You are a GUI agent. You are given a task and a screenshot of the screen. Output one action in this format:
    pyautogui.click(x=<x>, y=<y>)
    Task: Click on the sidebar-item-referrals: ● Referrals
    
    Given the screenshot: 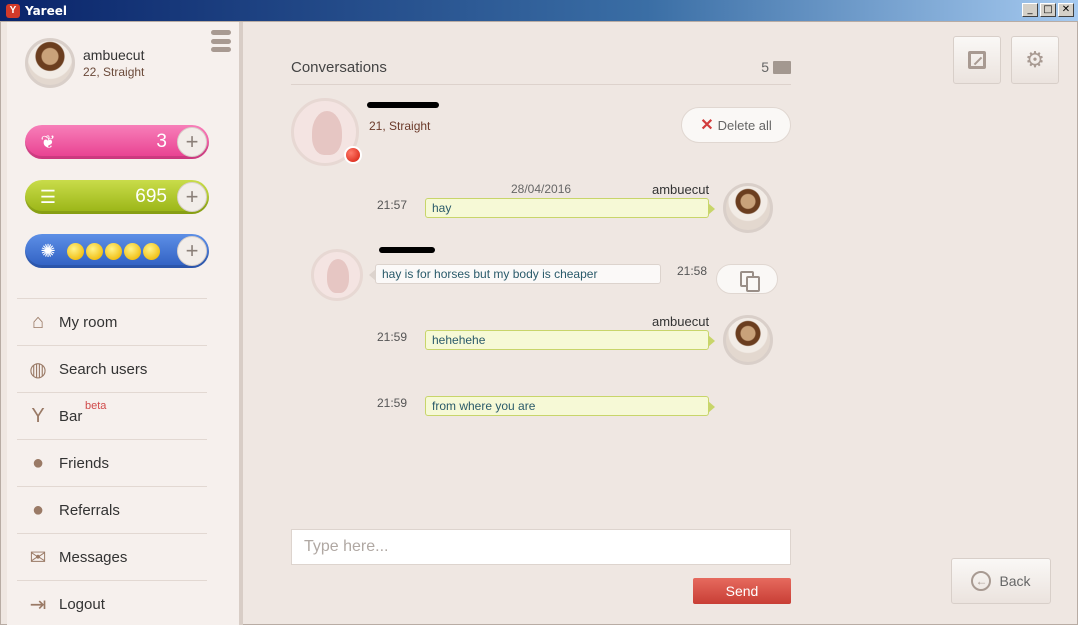 What is the action you would take?
    pyautogui.click(x=112, y=510)
    